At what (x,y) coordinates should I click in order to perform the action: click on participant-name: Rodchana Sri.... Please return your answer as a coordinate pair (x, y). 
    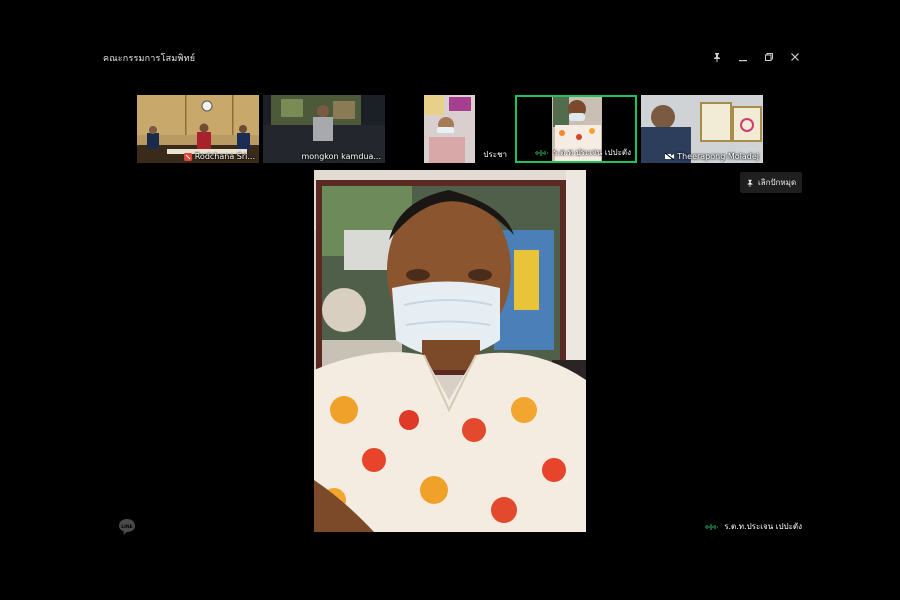
    Looking at the image, I should click on (219, 156).